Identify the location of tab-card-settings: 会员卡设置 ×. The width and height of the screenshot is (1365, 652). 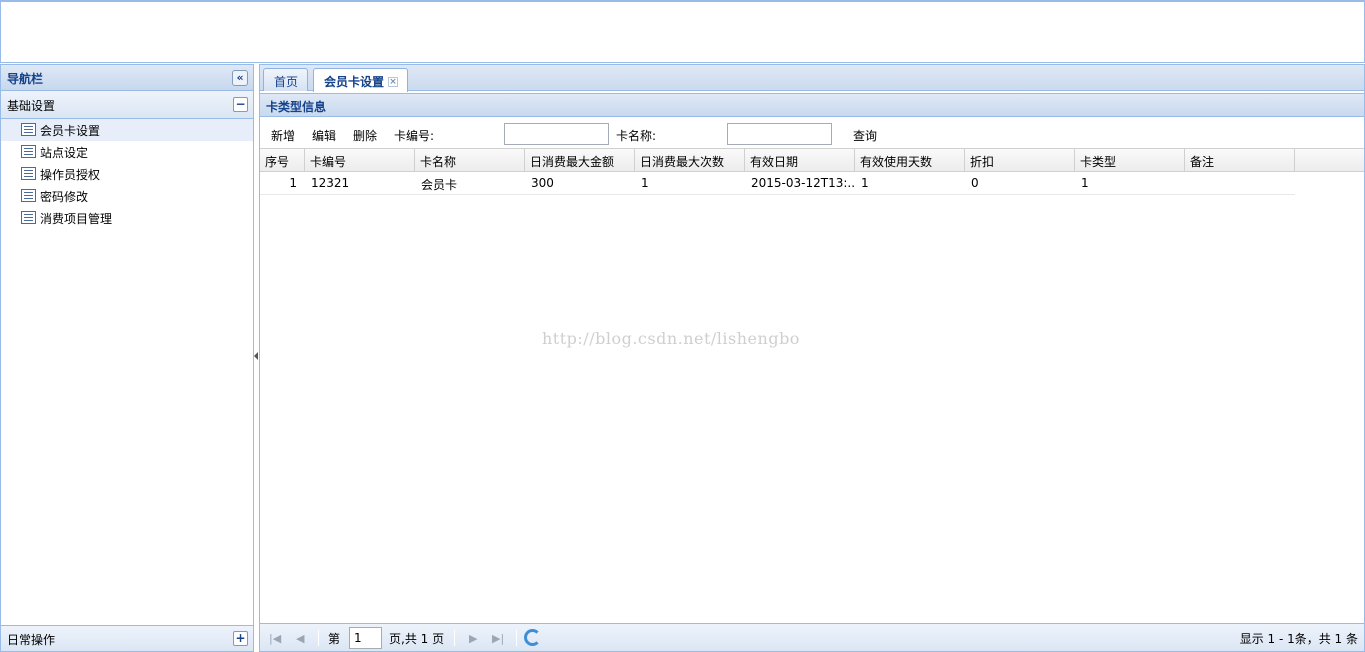
(361, 80).